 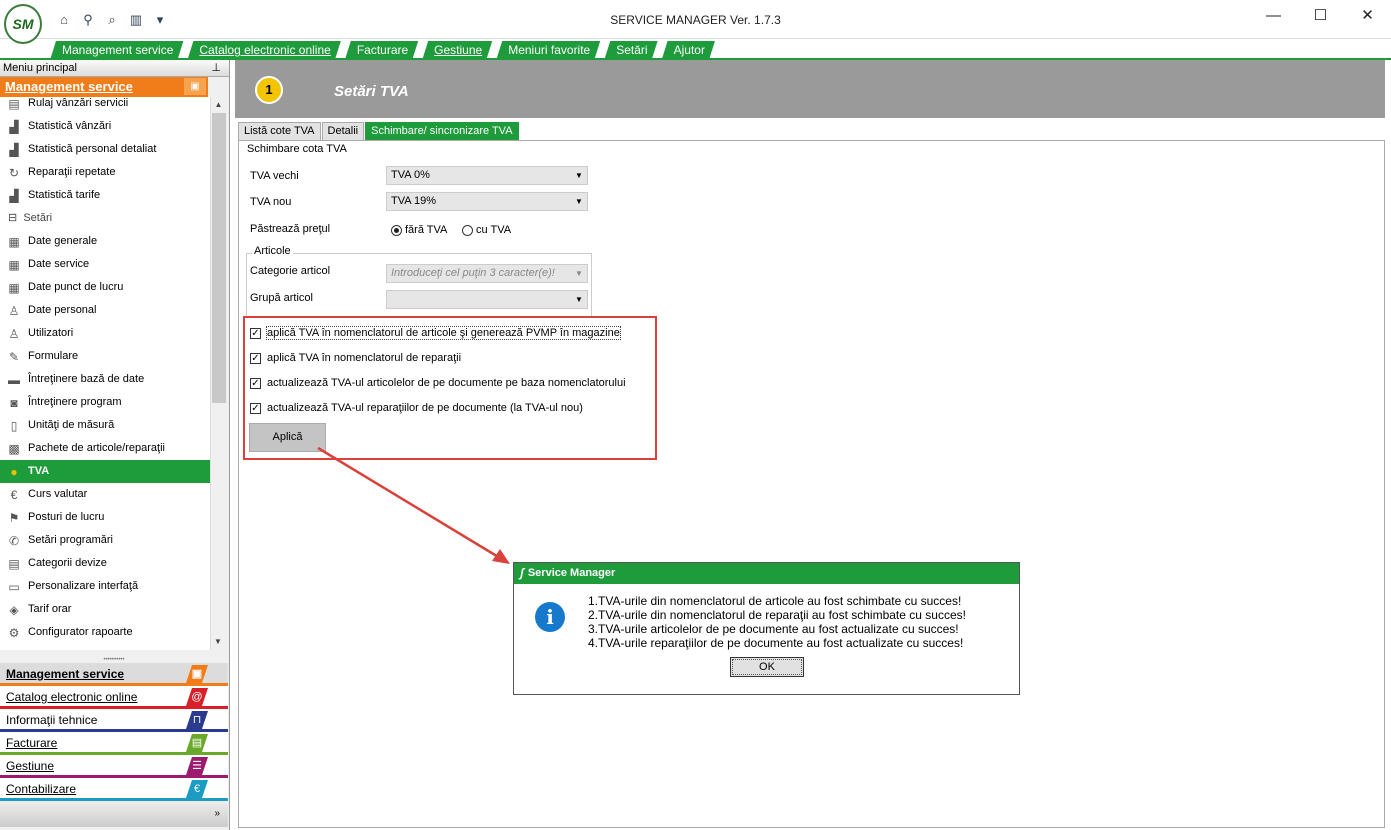 I want to click on tag-icon: ◈, so click(x=14, y=609).